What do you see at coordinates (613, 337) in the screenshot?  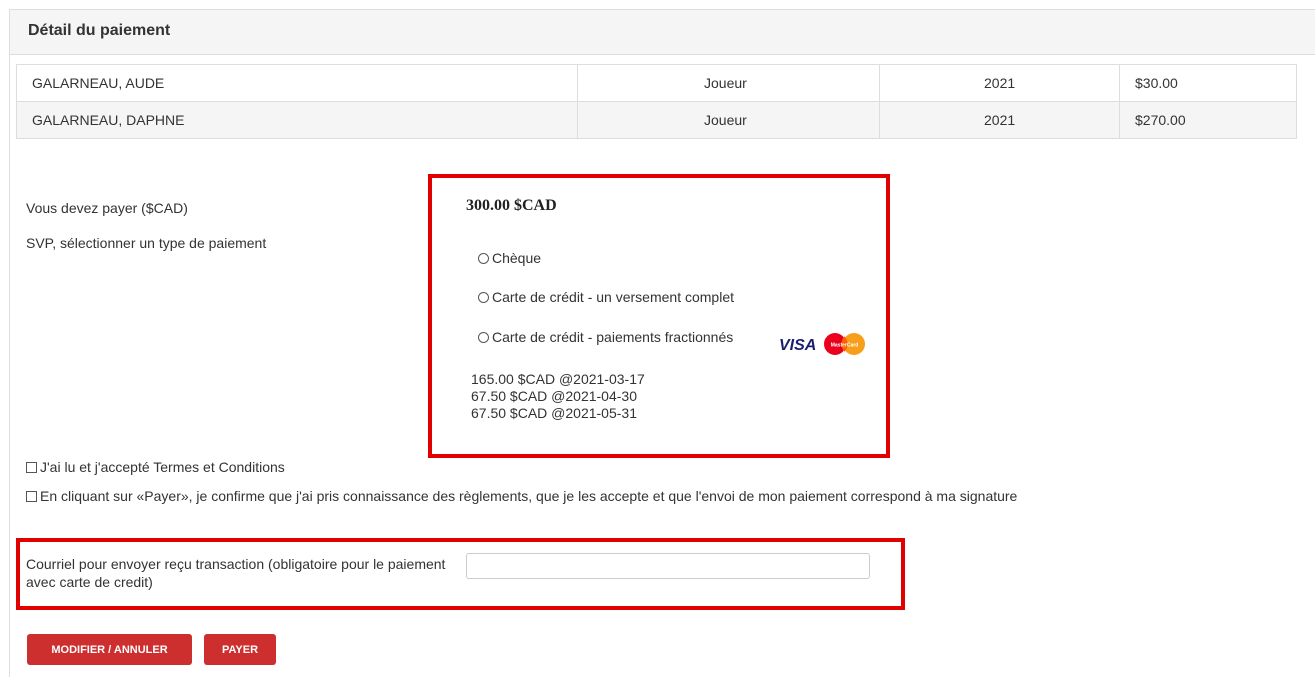 I see `option-label: Carte de crédit - paiements fractionnés` at bounding box center [613, 337].